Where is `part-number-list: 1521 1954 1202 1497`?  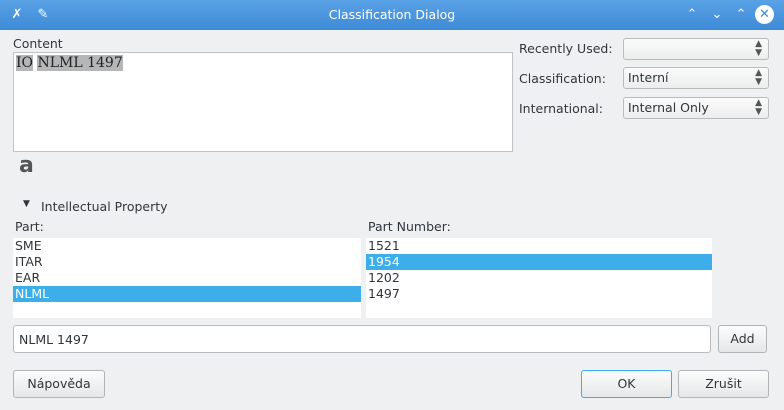 part-number-list: 1521 1954 1202 1497 is located at coordinates (539, 278).